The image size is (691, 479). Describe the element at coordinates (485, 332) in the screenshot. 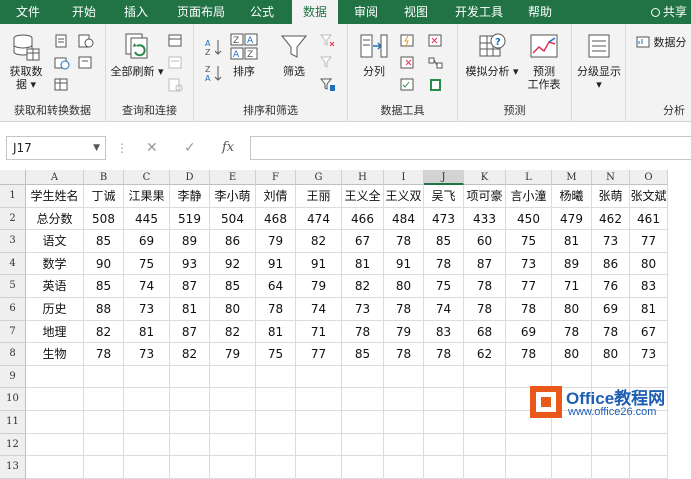

I see `cell-k7: 68` at that location.